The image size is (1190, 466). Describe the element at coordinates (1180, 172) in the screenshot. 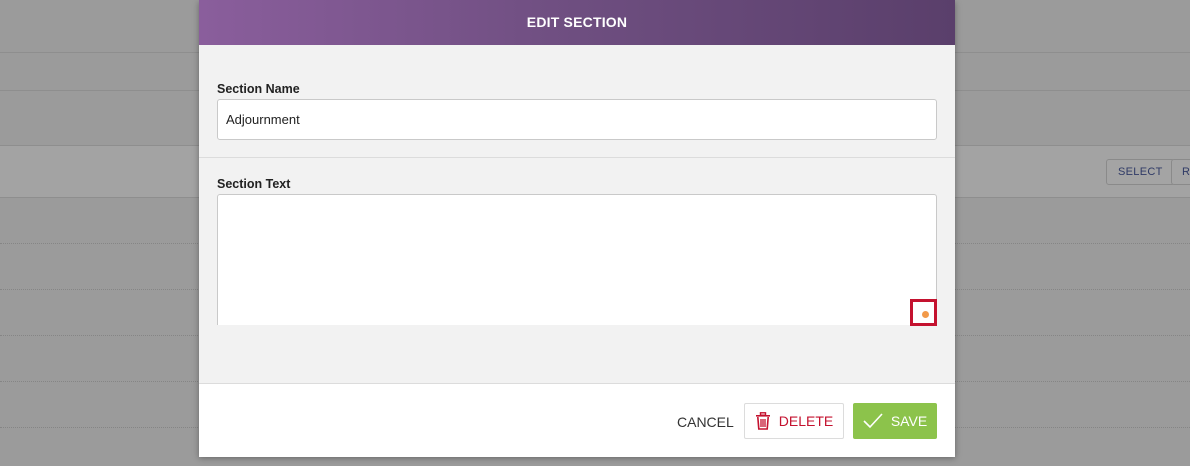

I see `bg-partial-button: RE` at that location.